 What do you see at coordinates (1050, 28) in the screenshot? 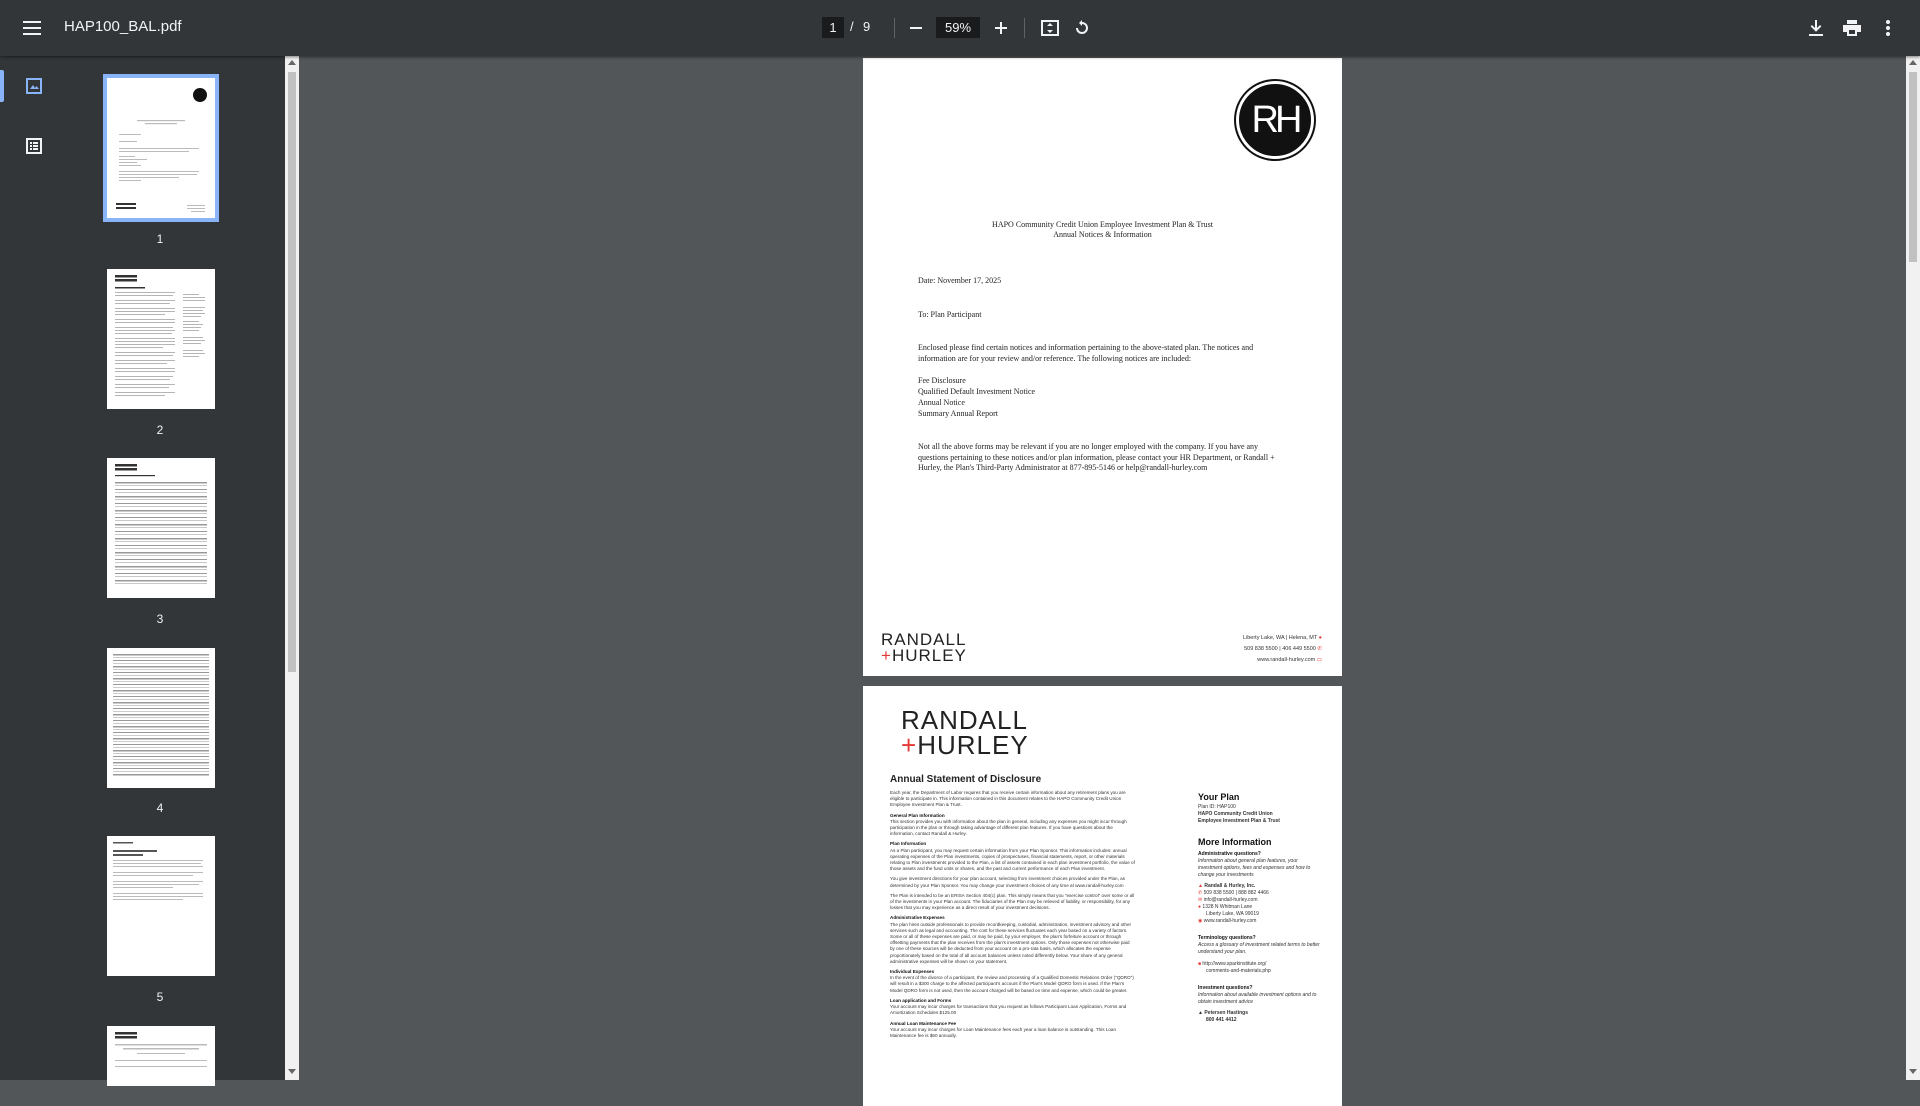
I see `fit-page-icon` at bounding box center [1050, 28].